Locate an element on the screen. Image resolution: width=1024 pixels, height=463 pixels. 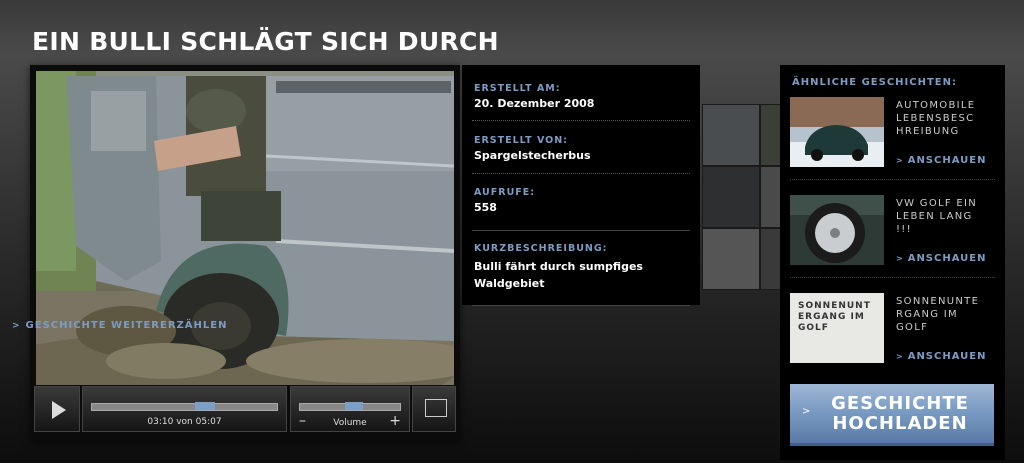
seek-bar: 03:10 von 05:07 is located at coordinates (184, 409).